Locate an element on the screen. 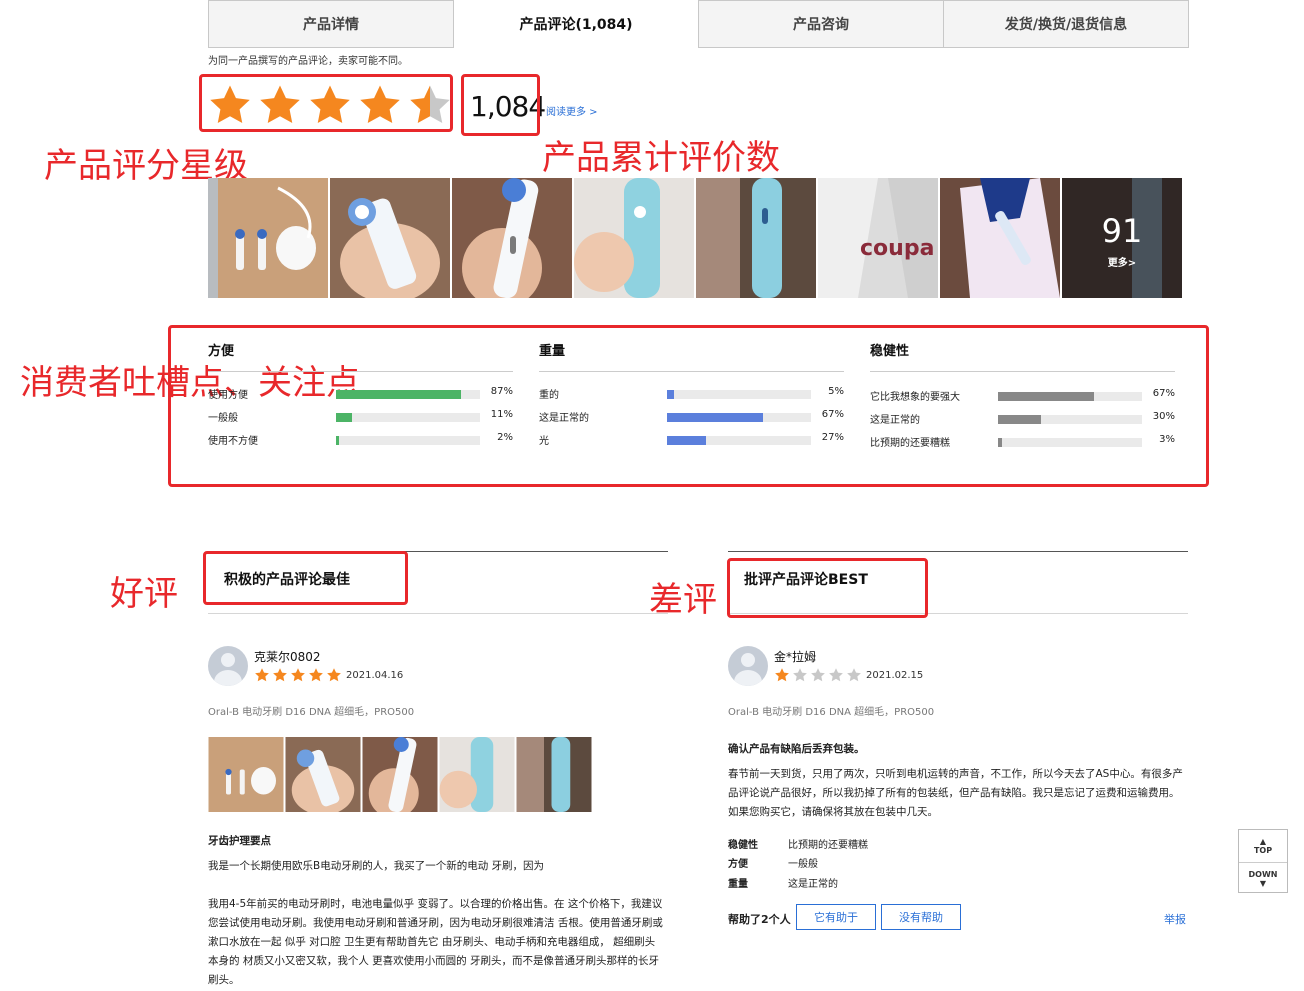 The image size is (1304, 991). annotation-box-positive is located at coordinates (305, 578).